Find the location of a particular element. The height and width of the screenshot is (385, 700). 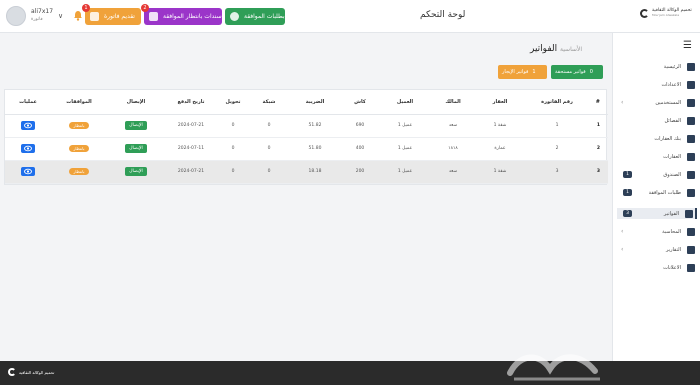

sidebar-item-approvals: 1 طلبات الموافقة is located at coordinates (657, 192).